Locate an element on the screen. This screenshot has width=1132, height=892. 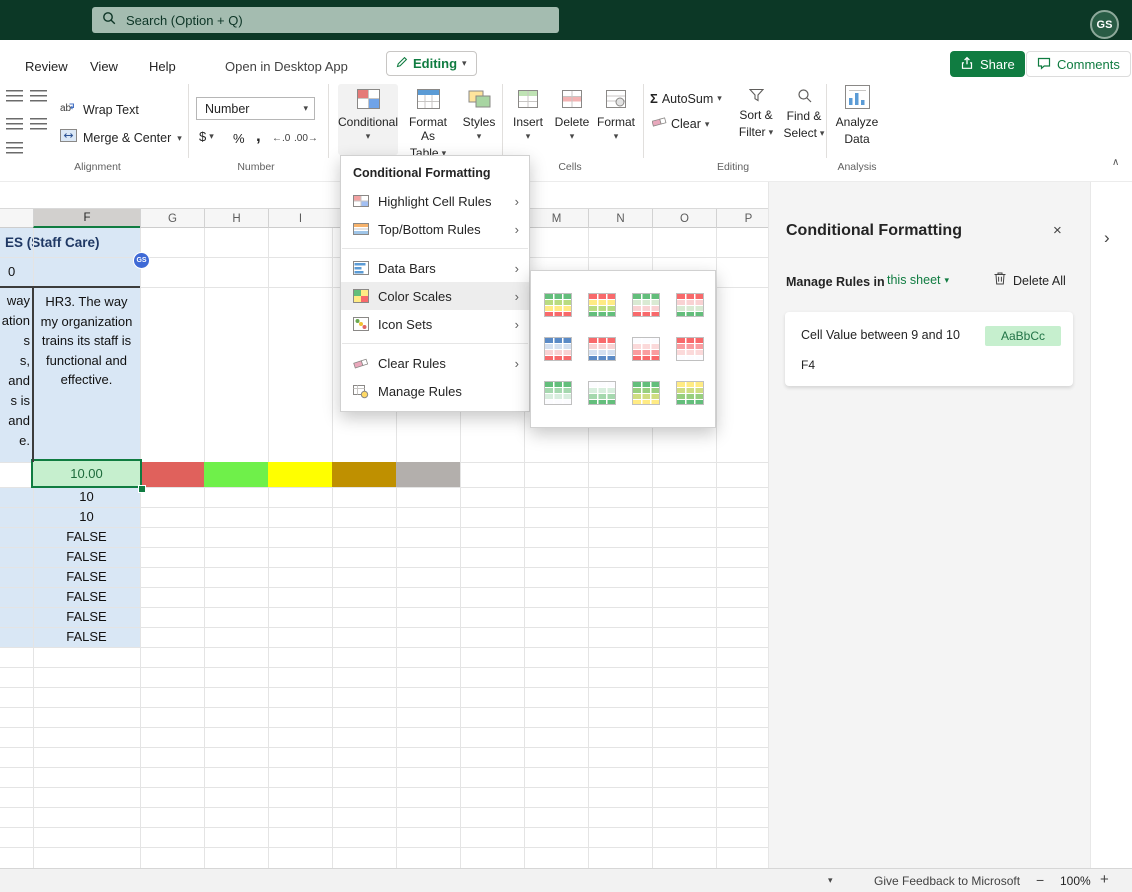
e3-fragment: s is is located at coordinates (20, 400).